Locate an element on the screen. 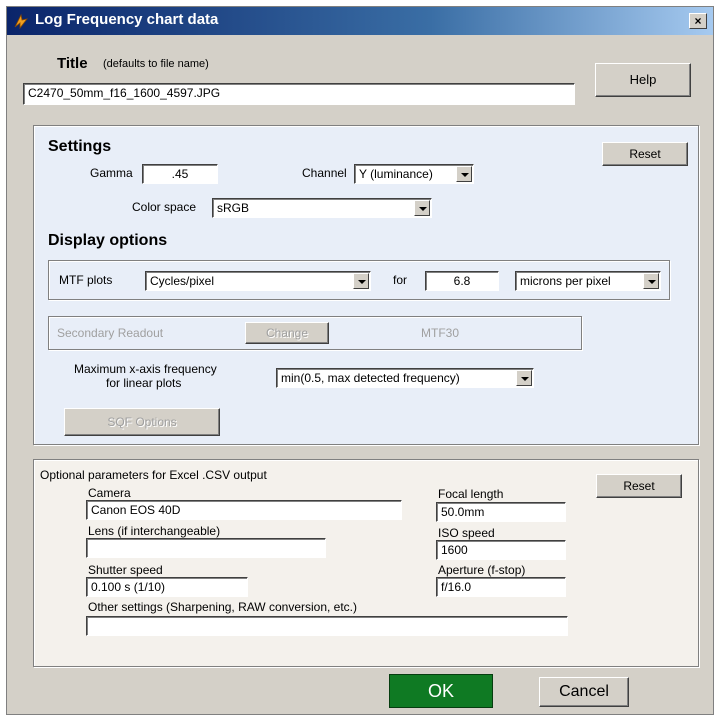 Image resolution: width=718 pixels, height=719 pixels. channel-select: Y (luminance) is located at coordinates (414, 174).